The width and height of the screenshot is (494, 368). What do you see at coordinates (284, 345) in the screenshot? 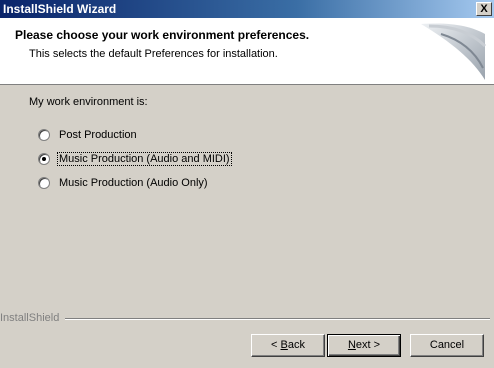
I see `back-mnemonic: B` at bounding box center [284, 345].